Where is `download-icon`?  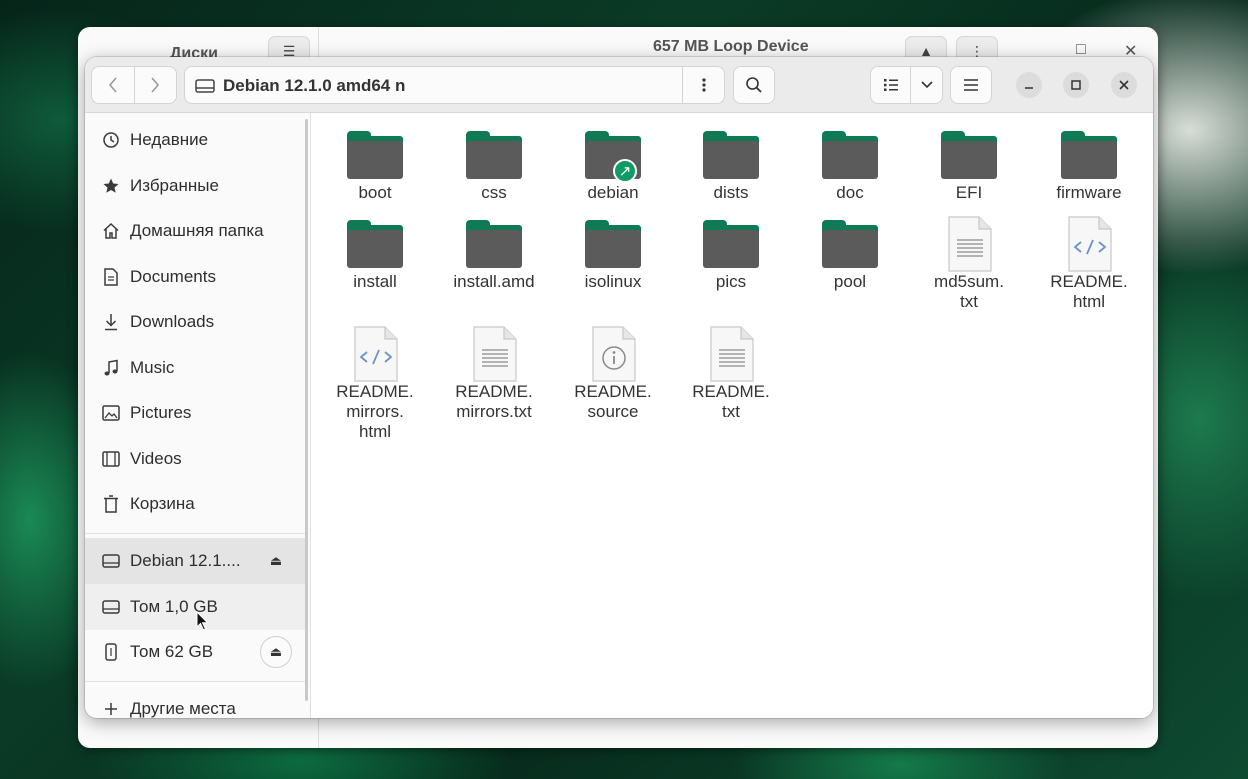
download-icon is located at coordinates (111, 322).